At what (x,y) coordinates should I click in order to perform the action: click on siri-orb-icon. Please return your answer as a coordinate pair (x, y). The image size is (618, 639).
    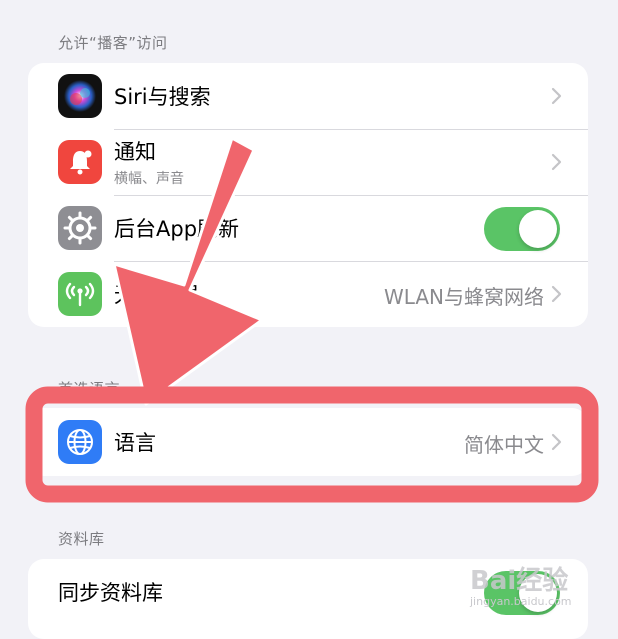
    Looking at the image, I should click on (80, 96).